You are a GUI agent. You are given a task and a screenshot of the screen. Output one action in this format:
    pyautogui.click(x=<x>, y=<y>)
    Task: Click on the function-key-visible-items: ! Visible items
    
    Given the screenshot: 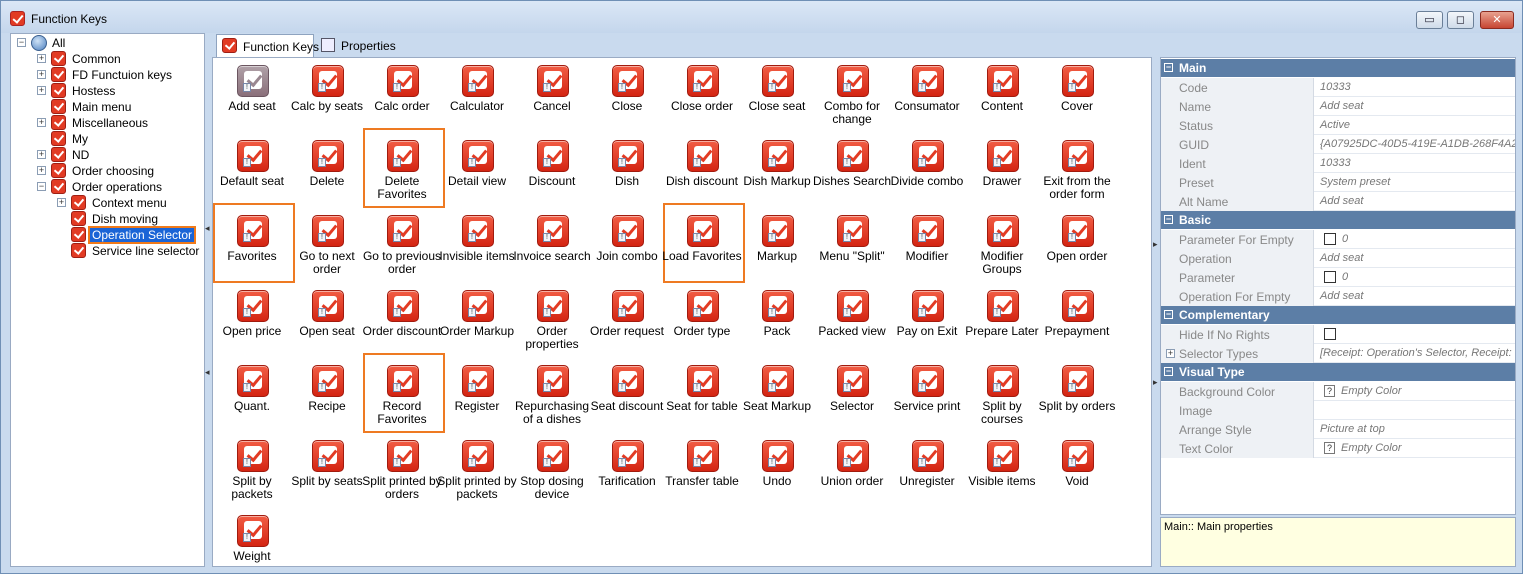 What is the action you would take?
    pyautogui.click(x=1002, y=472)
    